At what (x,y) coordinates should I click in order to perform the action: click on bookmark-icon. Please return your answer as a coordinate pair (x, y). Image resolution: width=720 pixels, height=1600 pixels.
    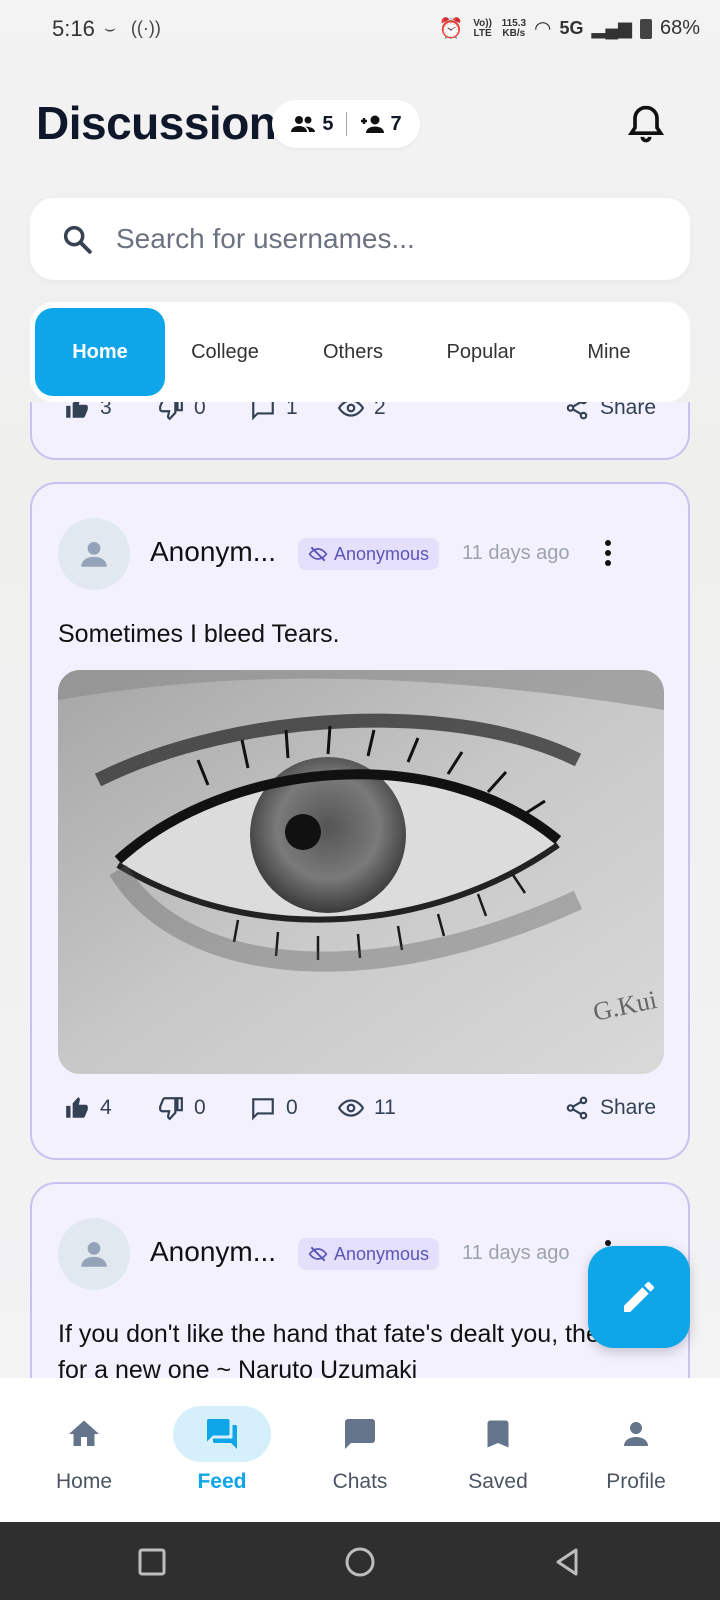
    Looking at the image, I should click on (498, 1434).